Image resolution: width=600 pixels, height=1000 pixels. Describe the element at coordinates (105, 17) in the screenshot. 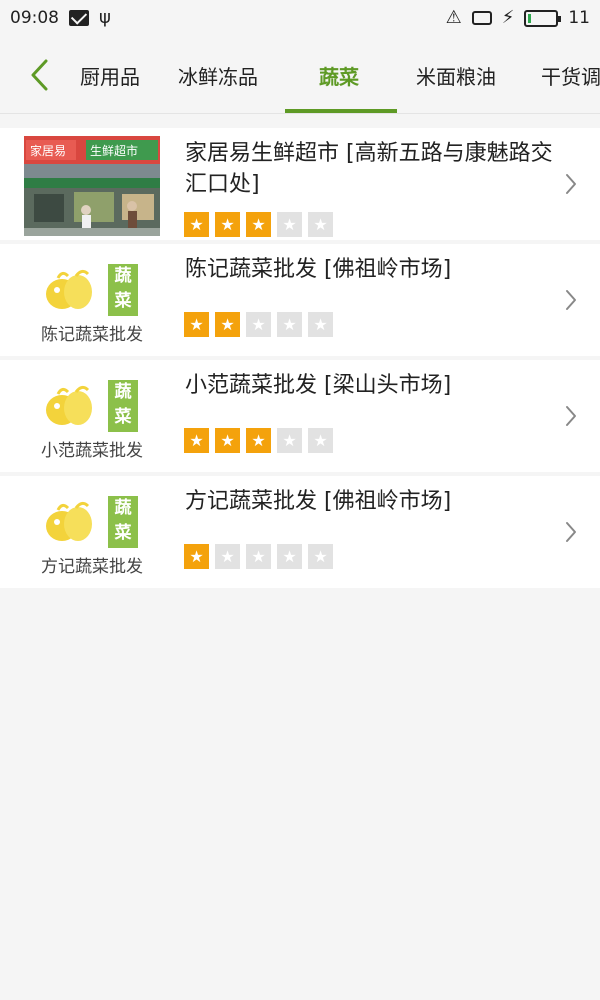

I see `usb-icon: ψ` at that location.